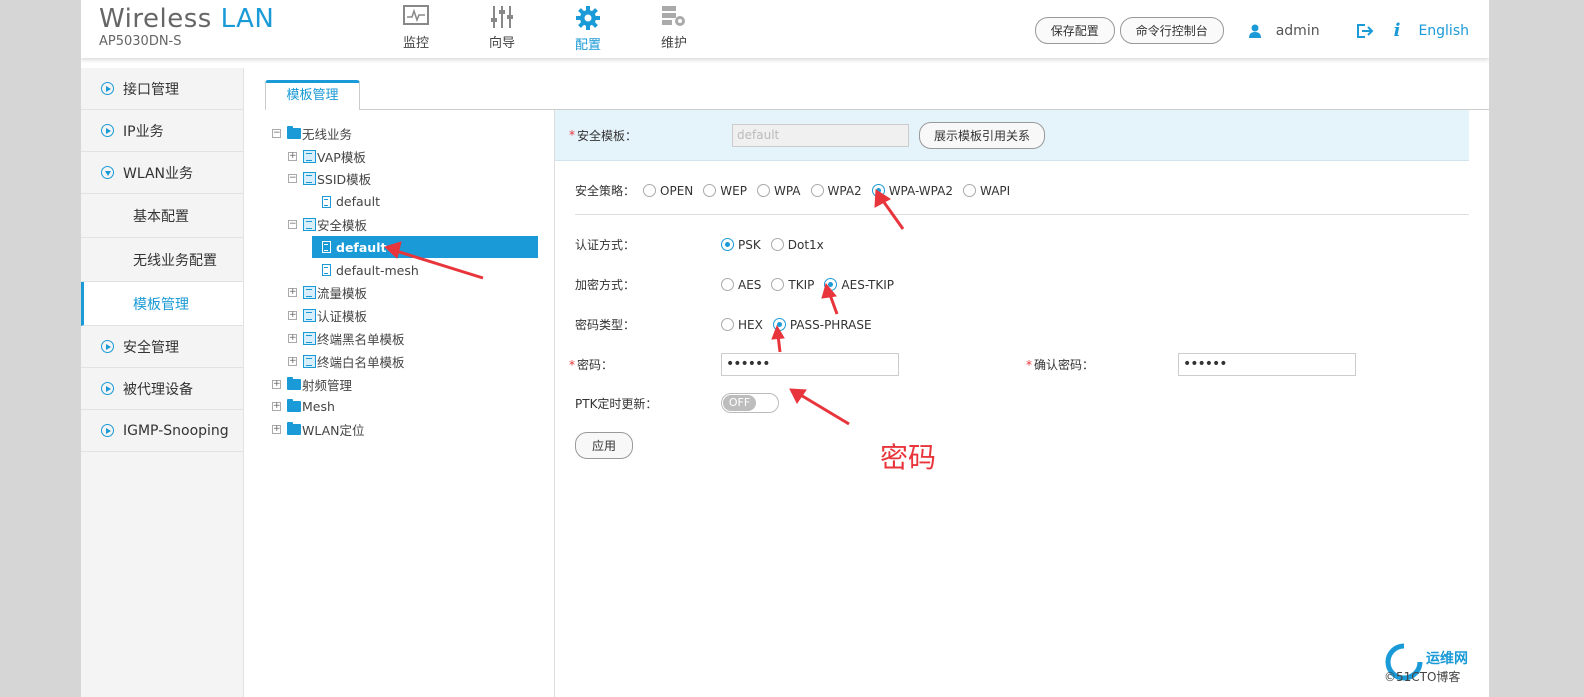 The width and height of the screenshot is (1584, 697). I want to click on maintenance-icon, so click(673, 16).